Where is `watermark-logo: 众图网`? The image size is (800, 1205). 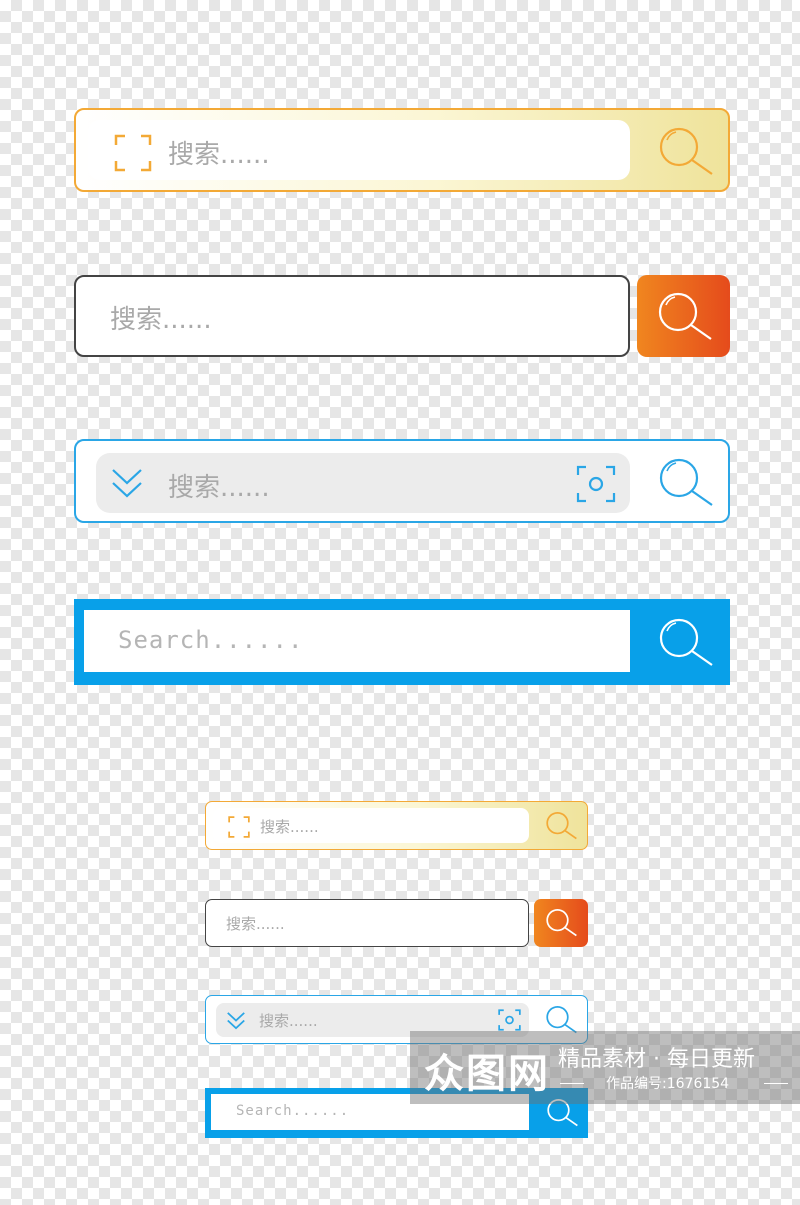 watermark-logo: 众图网 is located at coordinates (487, 1074).